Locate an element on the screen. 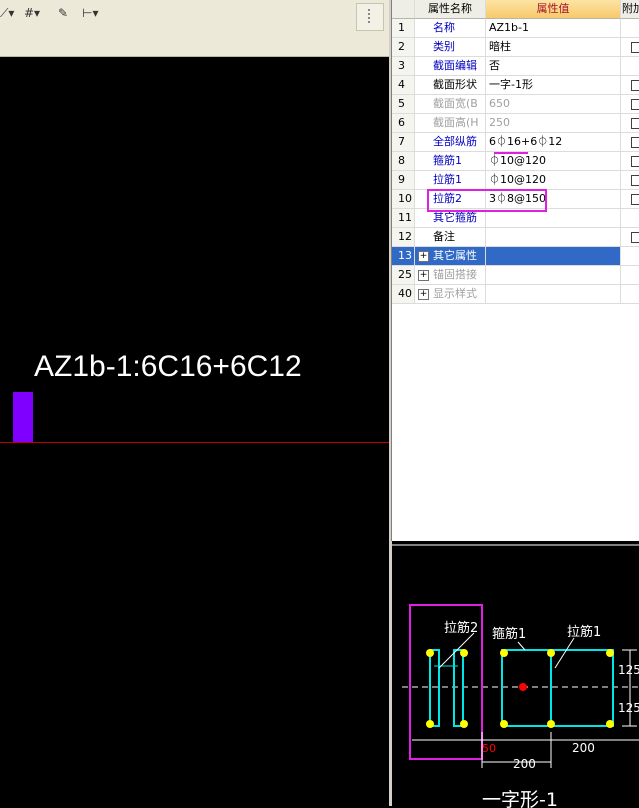  property-name: 箍筋1 is located at coordinates (450, 161).